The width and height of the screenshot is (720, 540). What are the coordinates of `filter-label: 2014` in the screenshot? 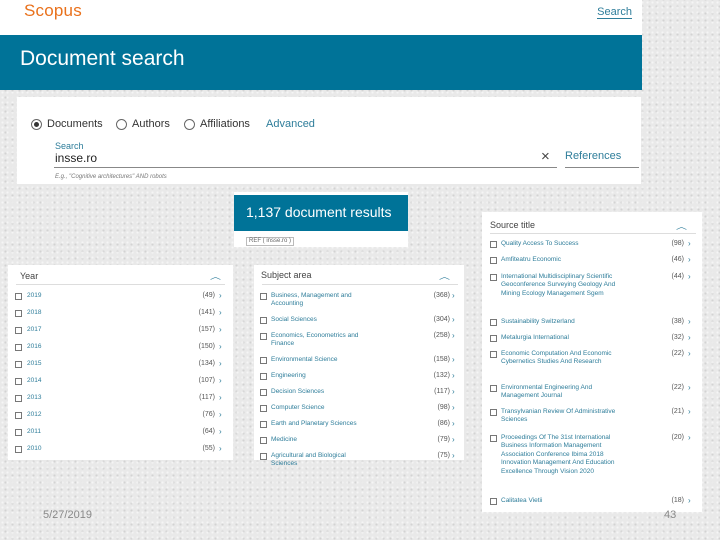 It's located at (34, 380).